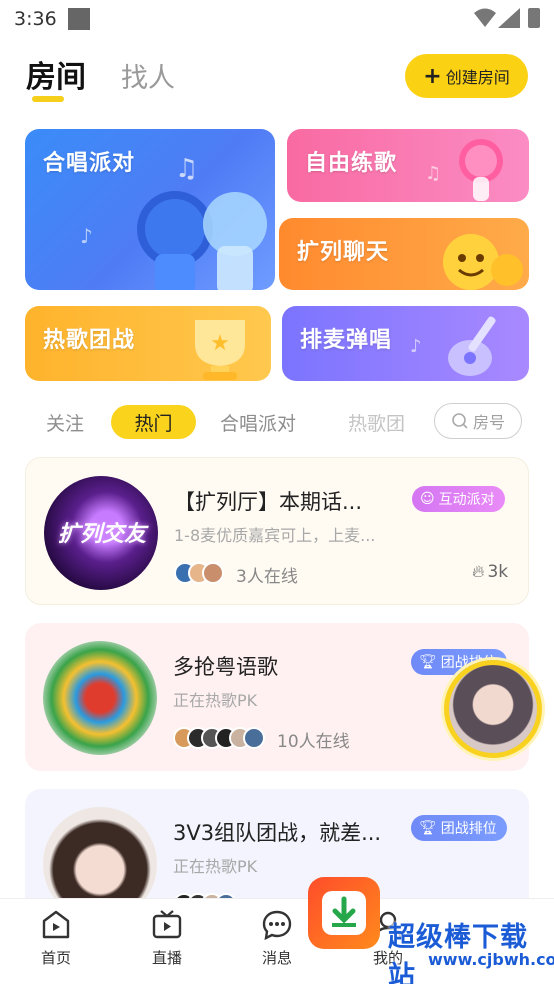  Describe the element at coordinates (488, 422) in the screenshot. I see `room-number-placeholder: 房号` at that location.